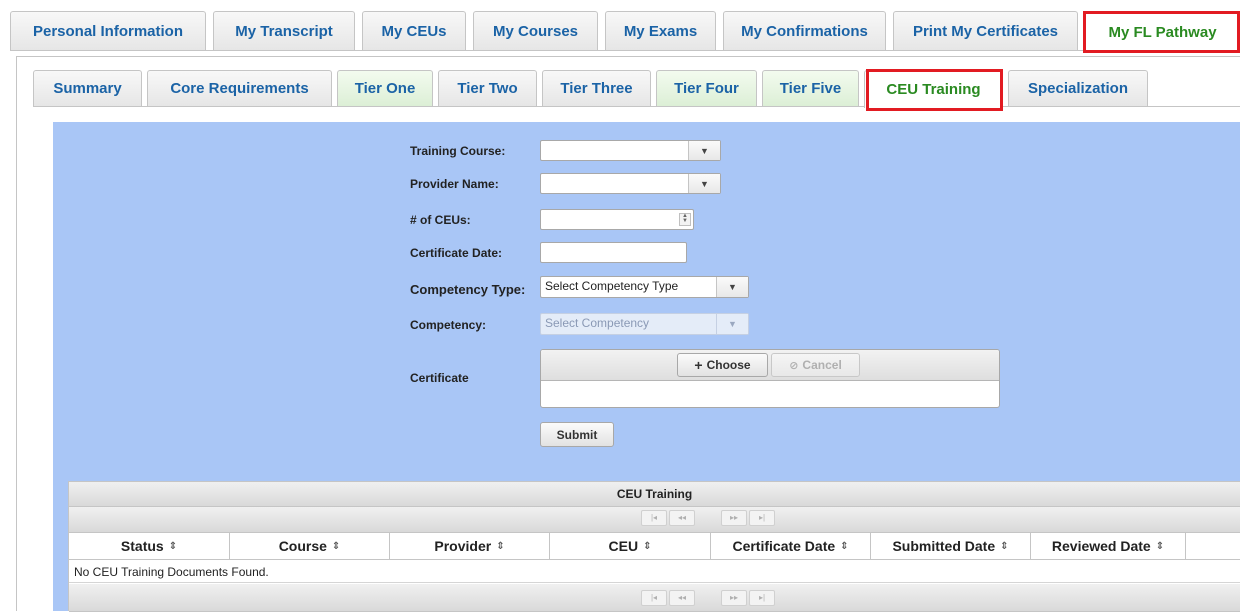 The width and height of the screenshot is (1240, 612). I want to click on tab-personal-information: Personal Information, so click(108, 30).